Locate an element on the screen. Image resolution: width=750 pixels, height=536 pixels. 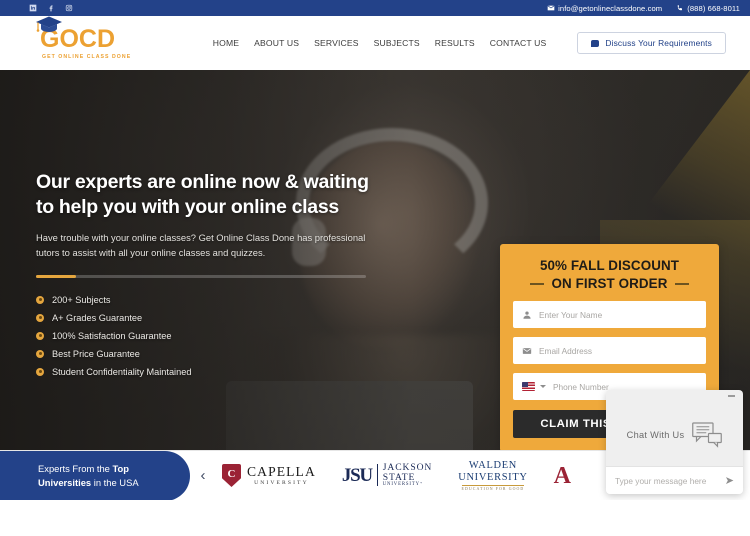
capella-mark: C is located at coordinates (231, 474).